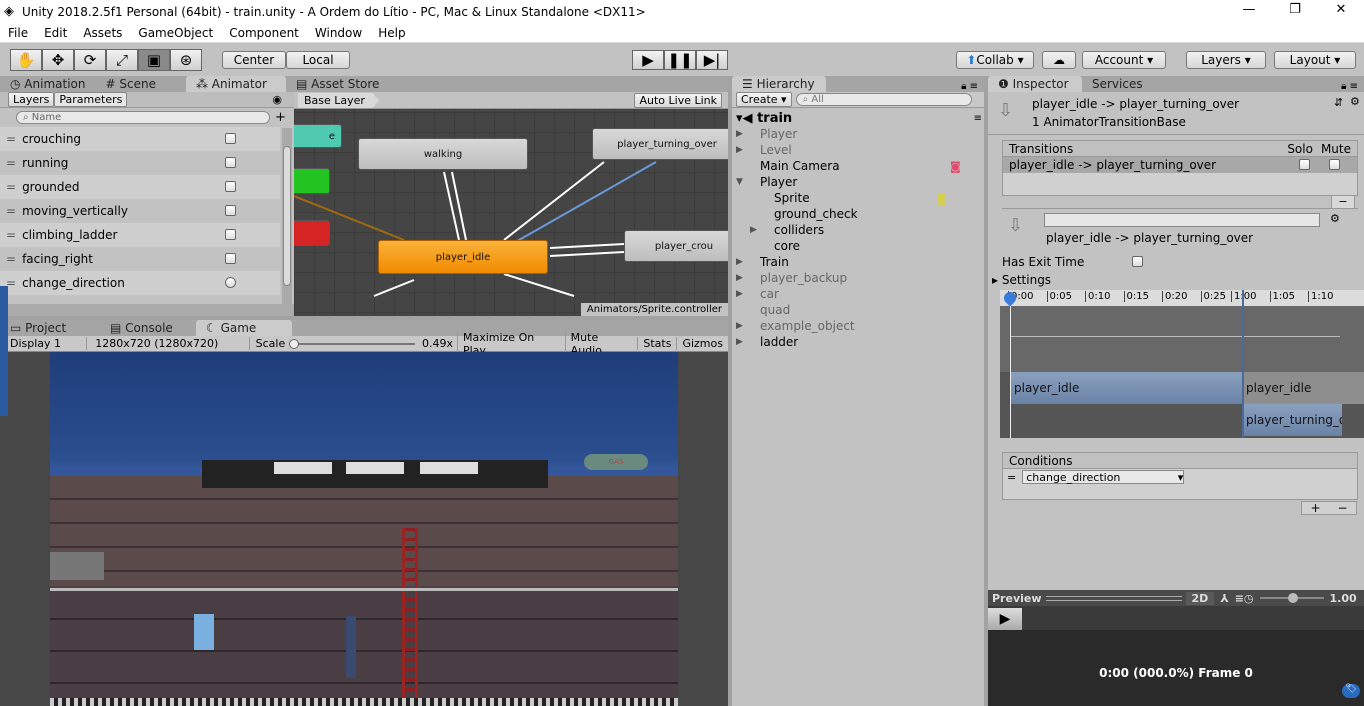 Image resolution: width=1364 pixels, height=706 pixels. What do you see at coordinates (791, 278) in the screenshot?
I see `hierarchy-item: ▶ player_backup` at bounding box center [791, 278].